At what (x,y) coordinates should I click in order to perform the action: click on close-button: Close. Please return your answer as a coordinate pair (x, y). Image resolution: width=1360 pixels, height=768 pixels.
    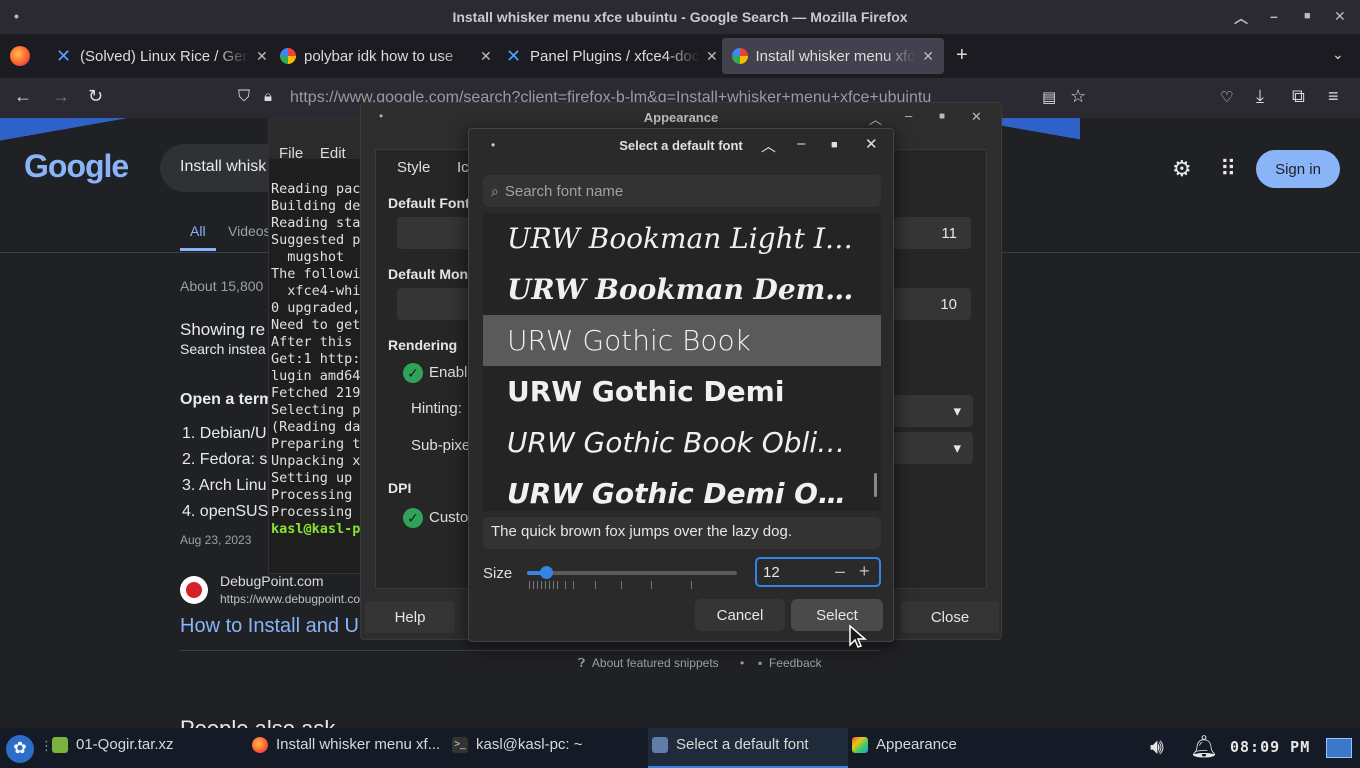
    Looking at the image, I should click on (950, 617).